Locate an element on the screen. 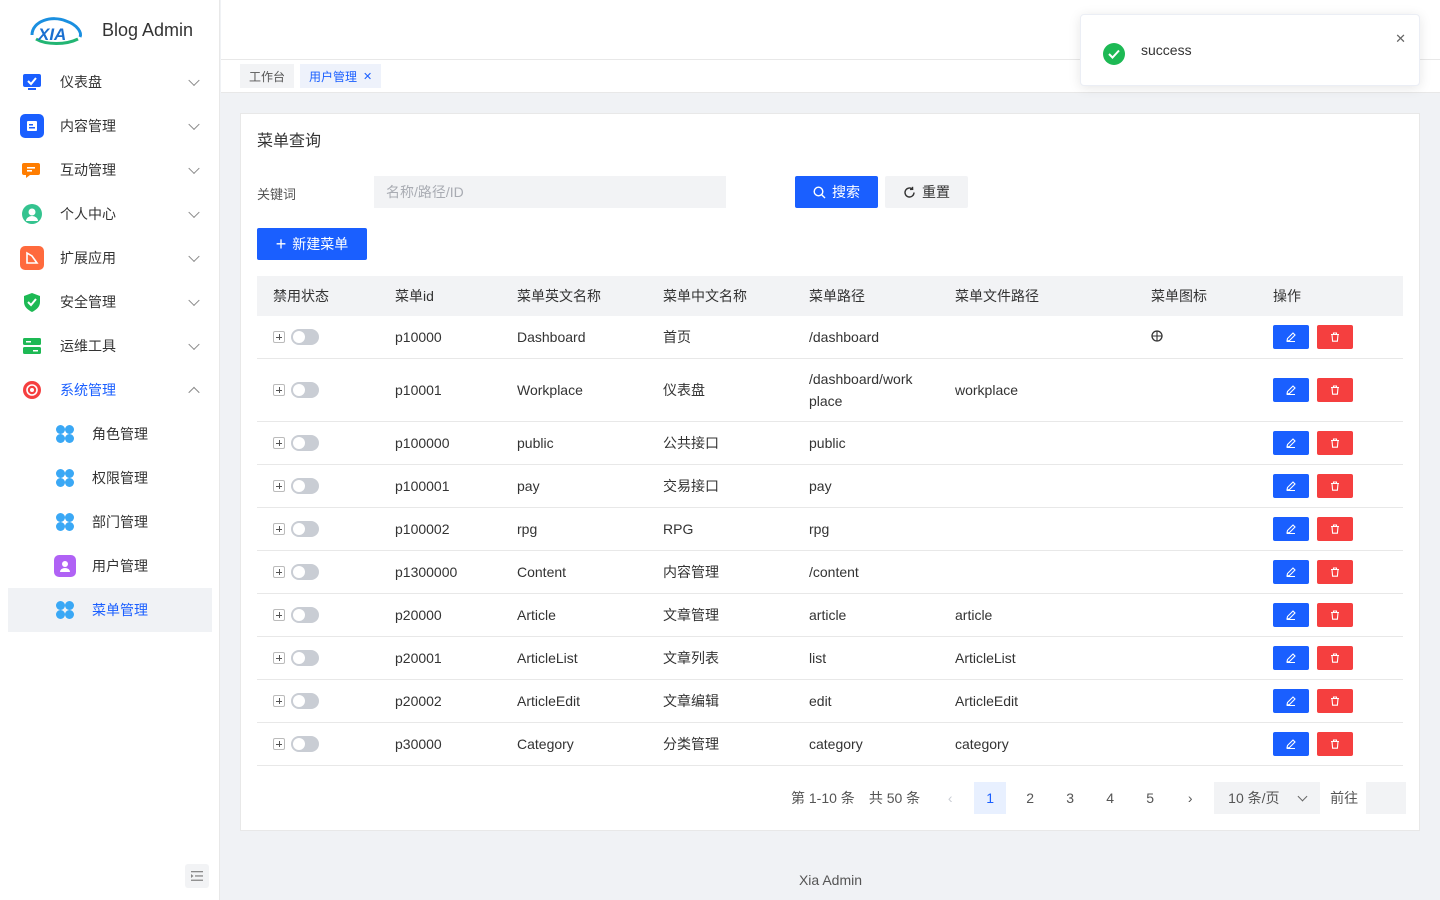  flower-icon is located at coordinates (65, 610).